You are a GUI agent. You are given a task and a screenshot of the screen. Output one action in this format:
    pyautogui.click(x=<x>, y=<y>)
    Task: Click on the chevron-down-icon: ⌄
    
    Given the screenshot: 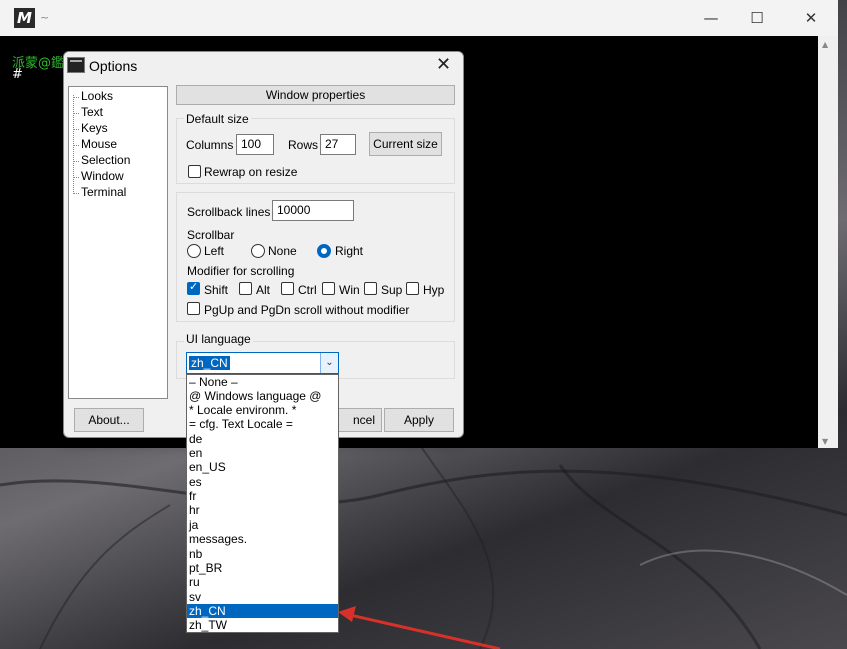 What is the action you would take?
    pyautogui.click(x=329, y=363)
    